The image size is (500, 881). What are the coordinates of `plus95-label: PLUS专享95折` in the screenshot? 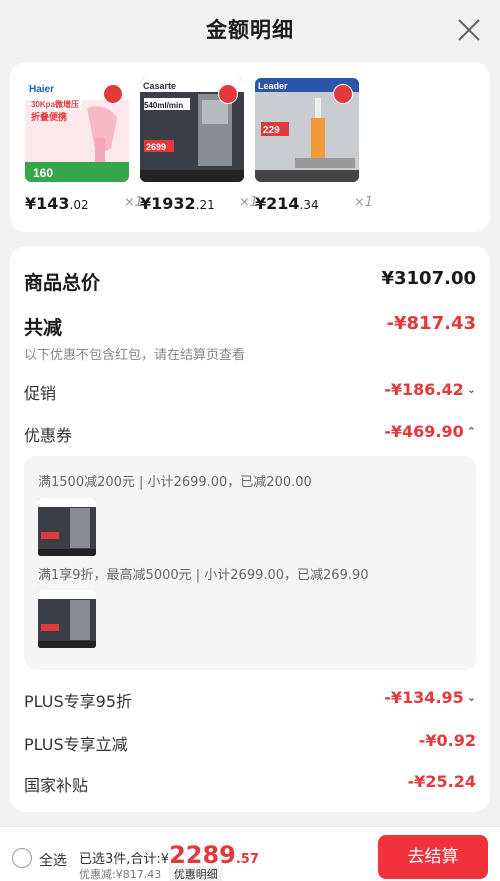 It's located at (78, 701).